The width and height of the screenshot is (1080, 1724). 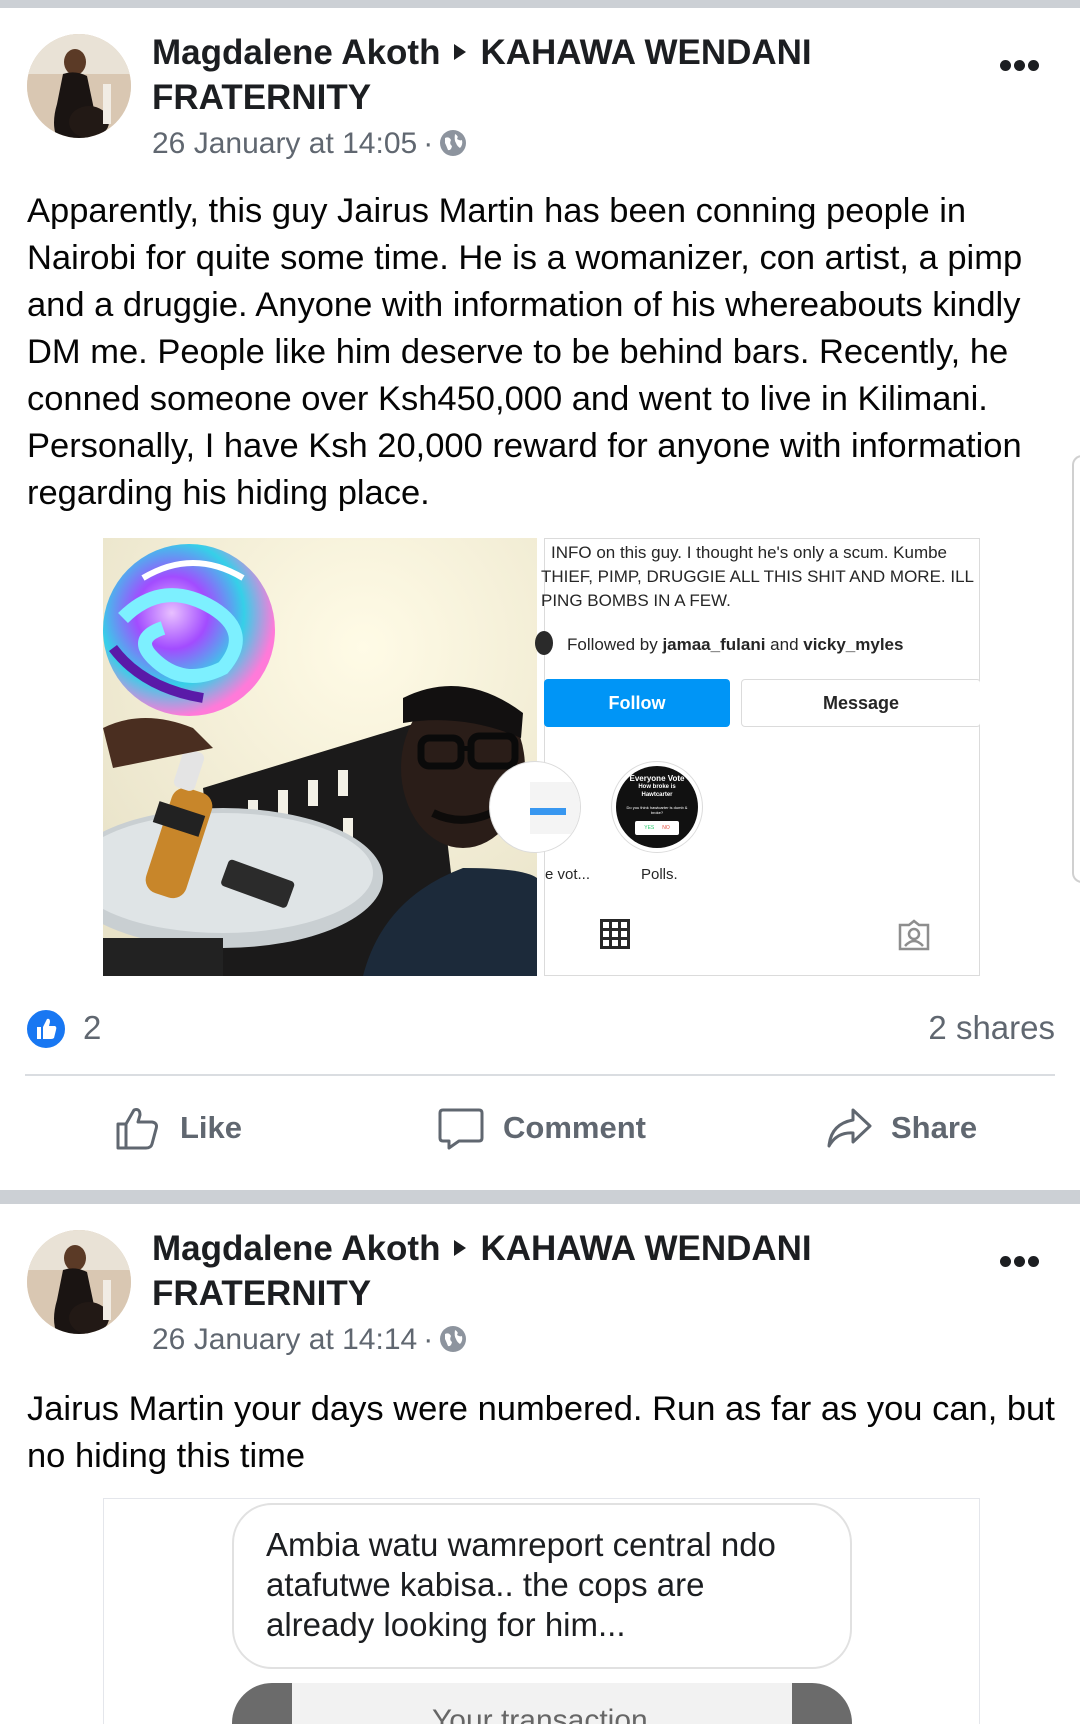 I want to click on post-meta: 26 January at 14:14 ·, so click(x=309, y=1340).